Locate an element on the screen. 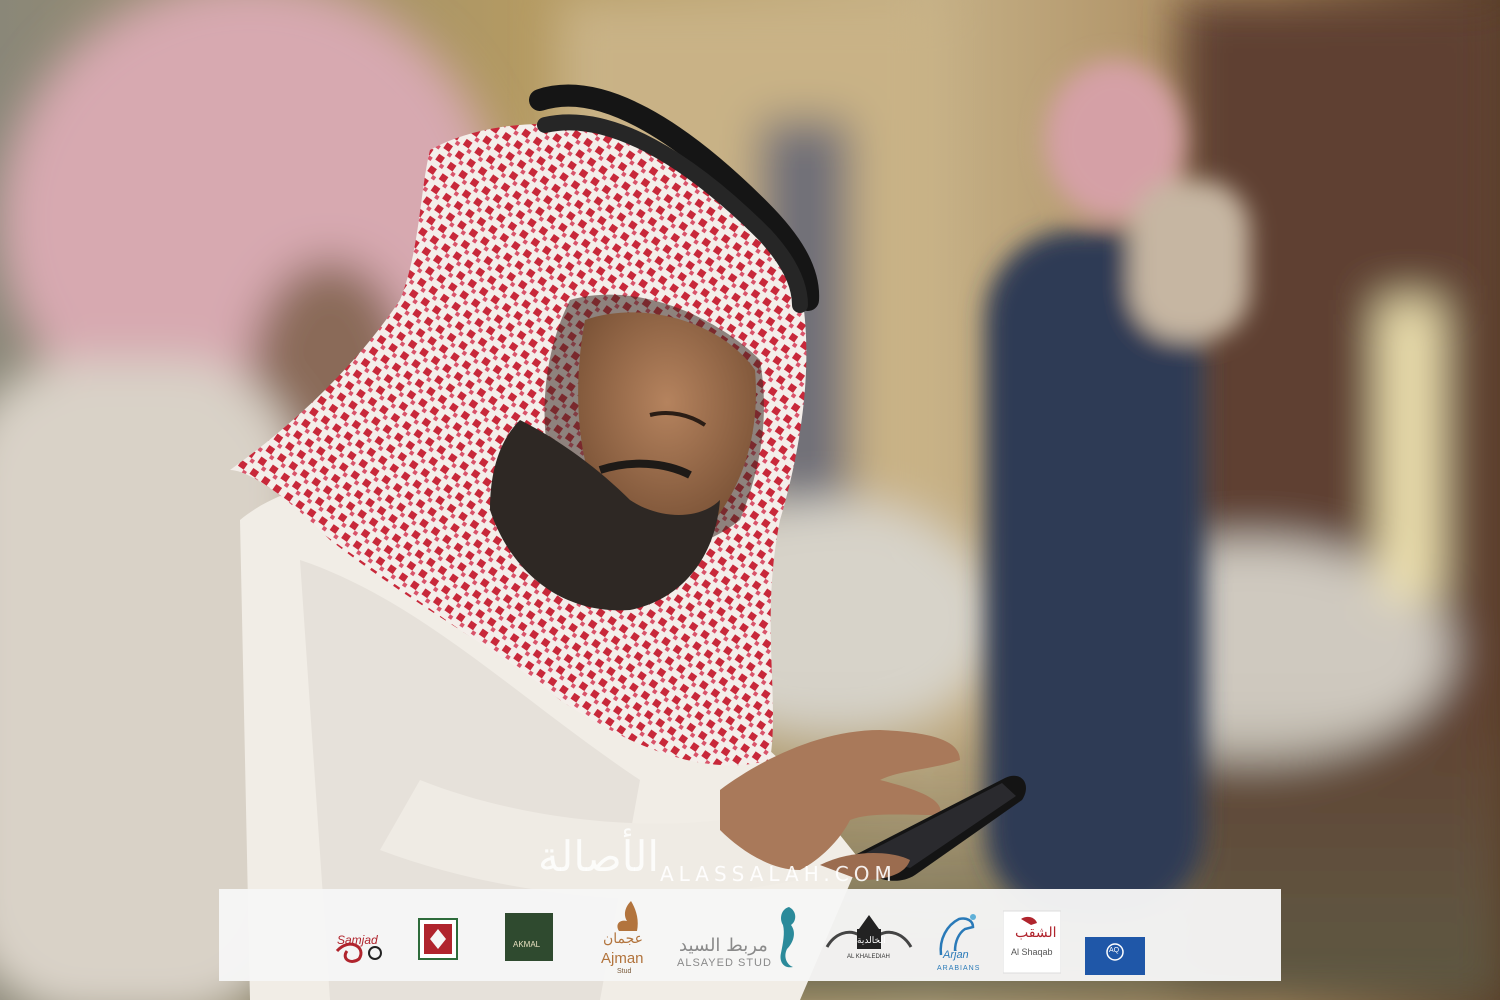 The height and width of the screenshot is (1000, 1500). alsayed-stud-logo: مربط السيد ALSAYED STUD is located at coordinates (743, 935).